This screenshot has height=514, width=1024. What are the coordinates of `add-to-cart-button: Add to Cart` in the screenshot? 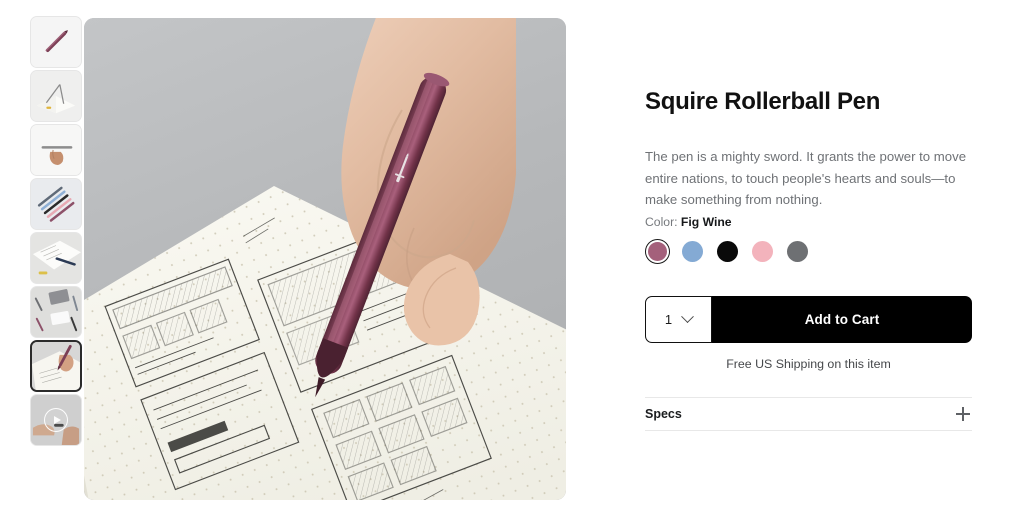 It's located at (842, 319).